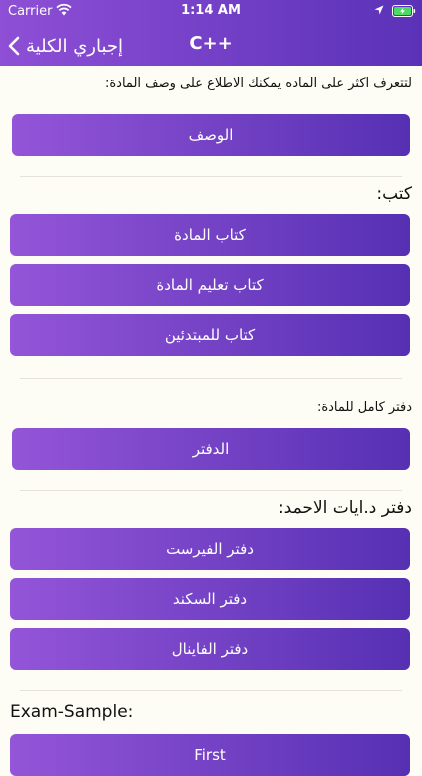 The image size is (422, 776). I want to click on location-arrow-icon, so click(379, 10).